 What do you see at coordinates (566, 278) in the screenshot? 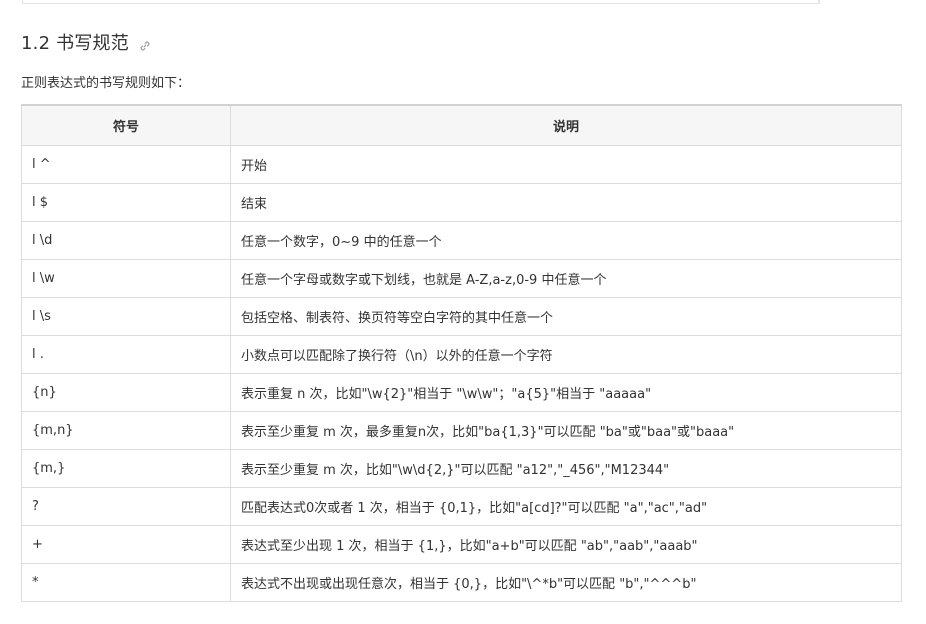
I see `description-cell: 任意一个字母或数字或下划线，也就是 A-Z,a-z,0-9 中任意一个` at bounding box center [566, 278].